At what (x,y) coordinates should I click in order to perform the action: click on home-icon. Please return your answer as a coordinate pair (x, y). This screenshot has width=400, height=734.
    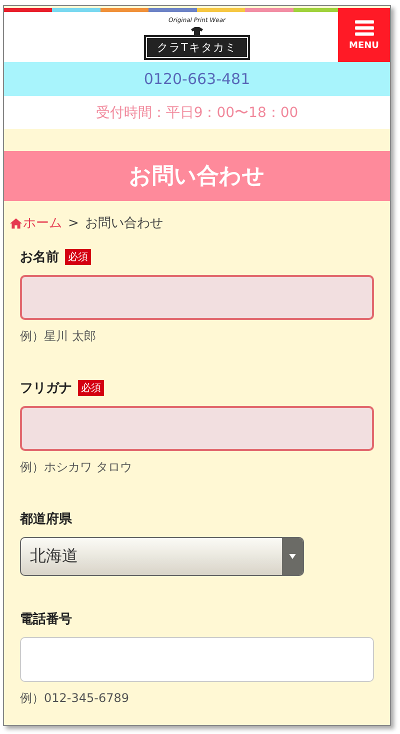
    Looking at the image, I should click on (16, 223).